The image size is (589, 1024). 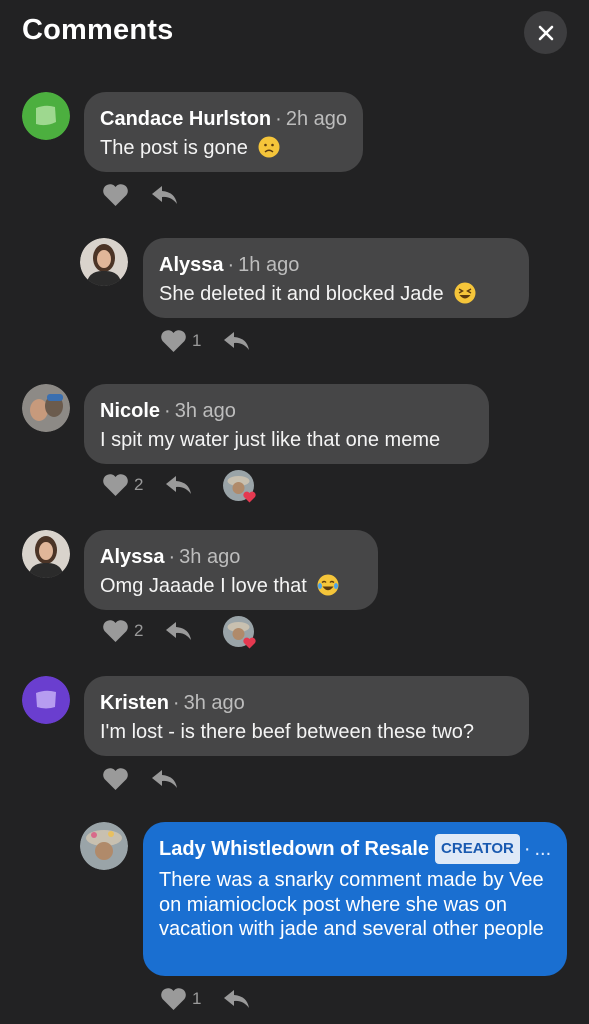 I want to click on comment-bubble: Alyssa · 3h ago Omg Jaaade I love that, so click(x=231, y=570).